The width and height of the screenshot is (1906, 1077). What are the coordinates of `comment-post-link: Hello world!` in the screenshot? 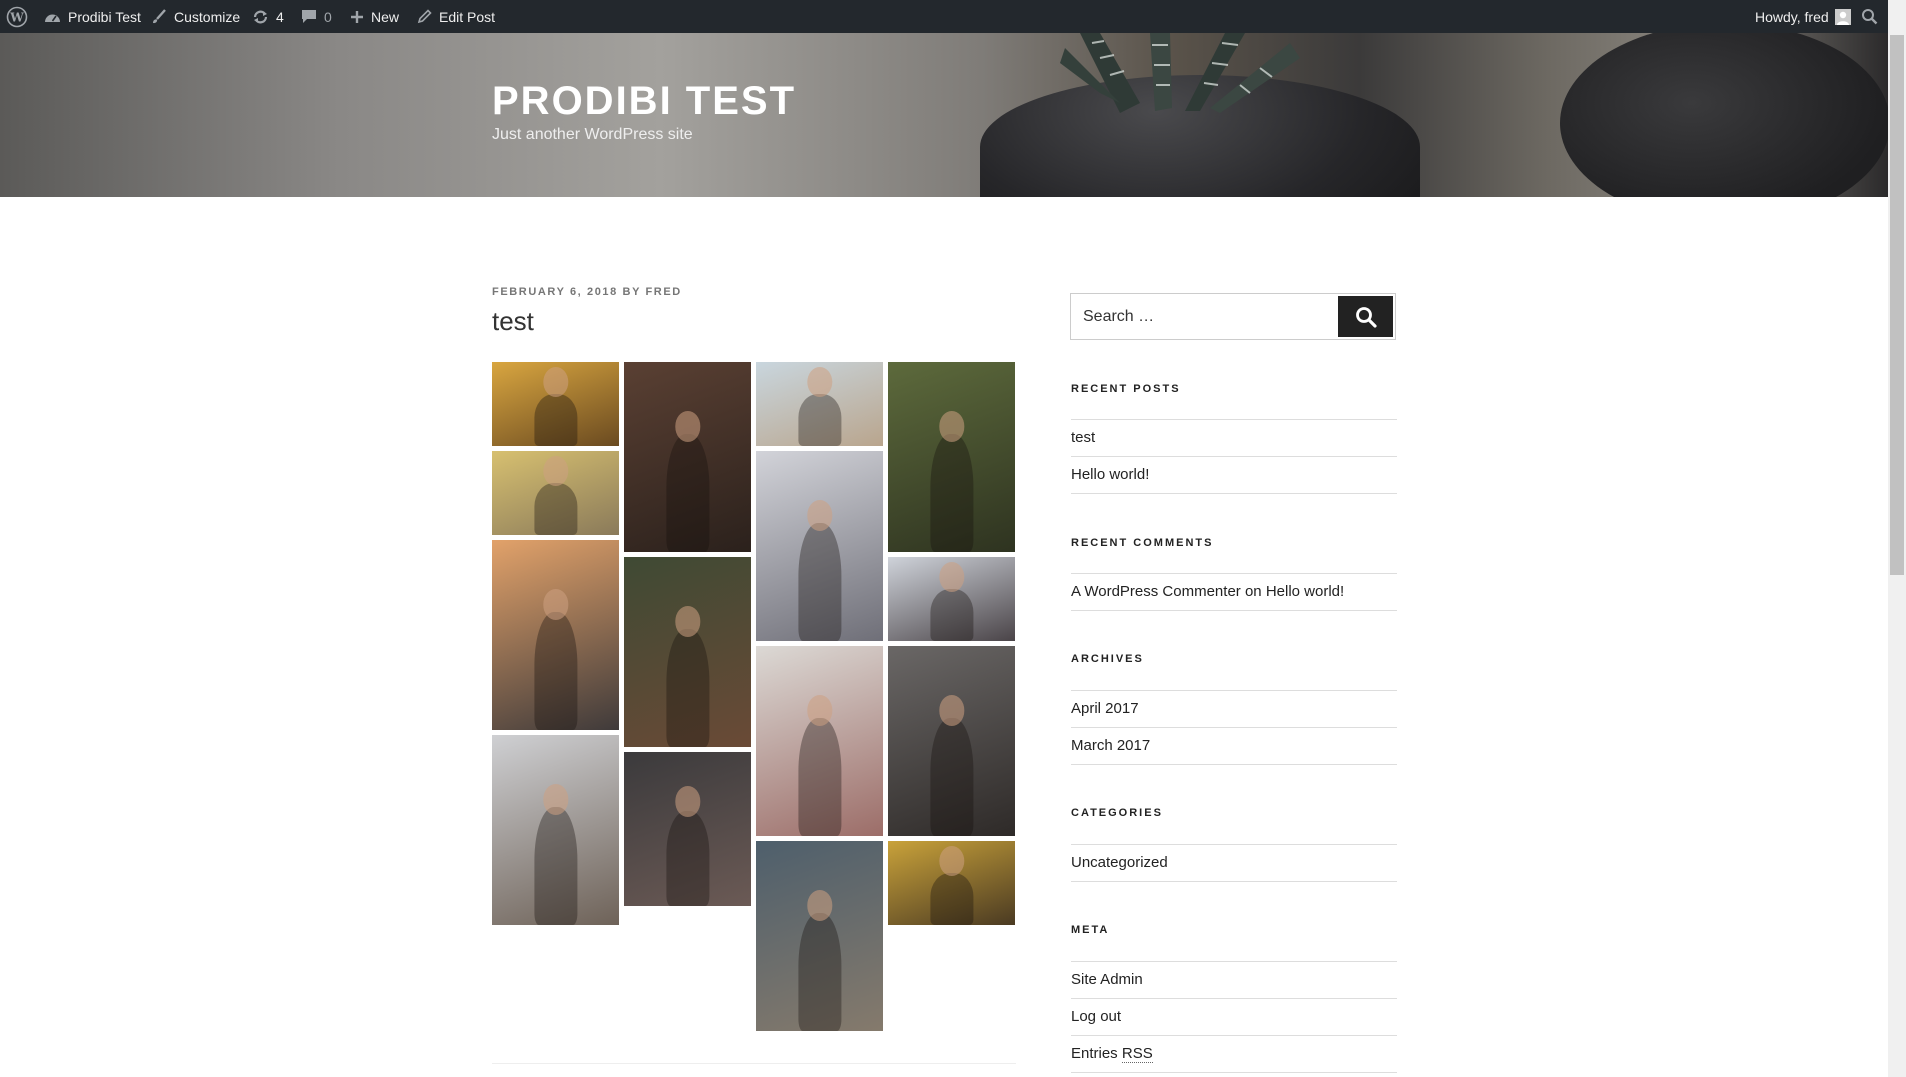 It's located at (1305, 591).